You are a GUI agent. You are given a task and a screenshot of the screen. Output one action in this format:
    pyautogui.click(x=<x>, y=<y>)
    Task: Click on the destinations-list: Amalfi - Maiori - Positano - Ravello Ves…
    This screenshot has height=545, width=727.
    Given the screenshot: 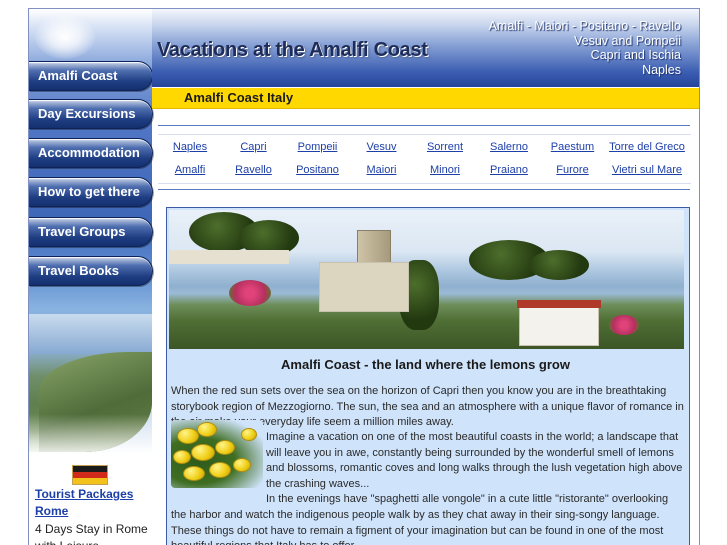 What is the action you would take?
    pyautogui.click(x=585, y=48)
    